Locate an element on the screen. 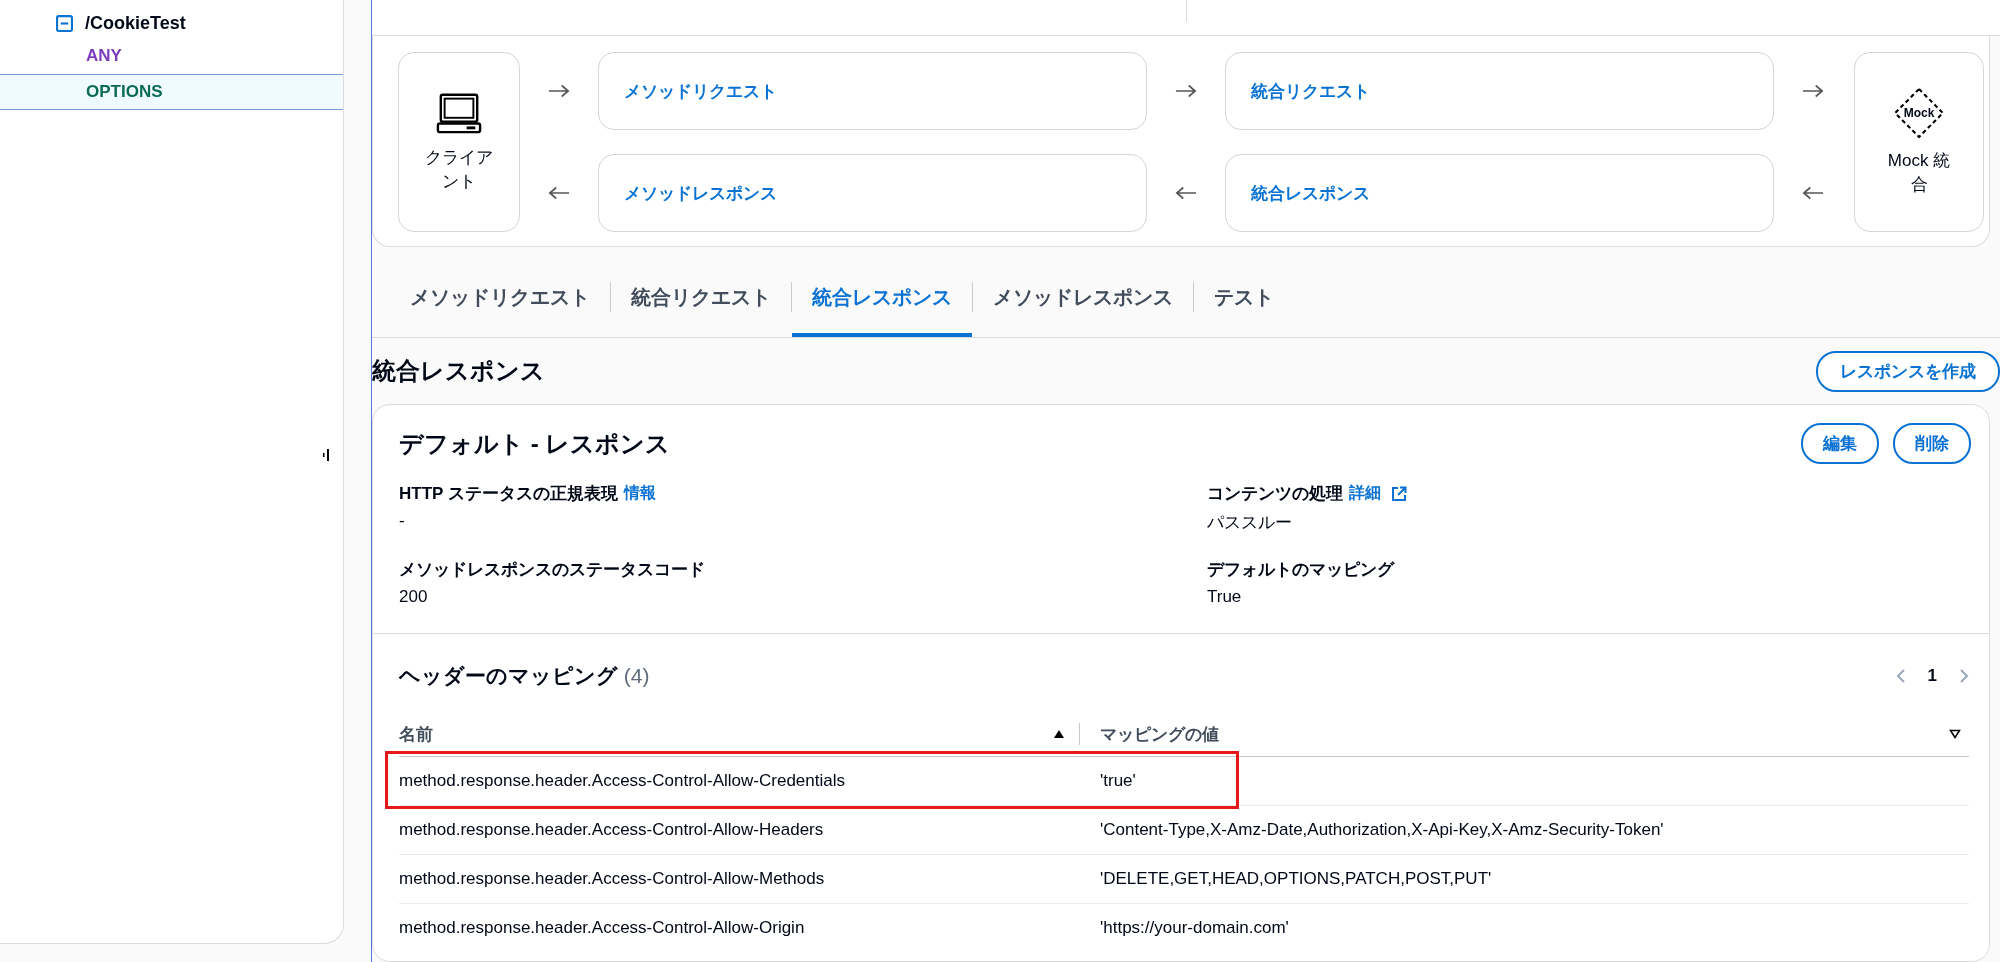 The image size is (2000, 962). column-header: マッピングの値 is located at coordinates (1159, 734).